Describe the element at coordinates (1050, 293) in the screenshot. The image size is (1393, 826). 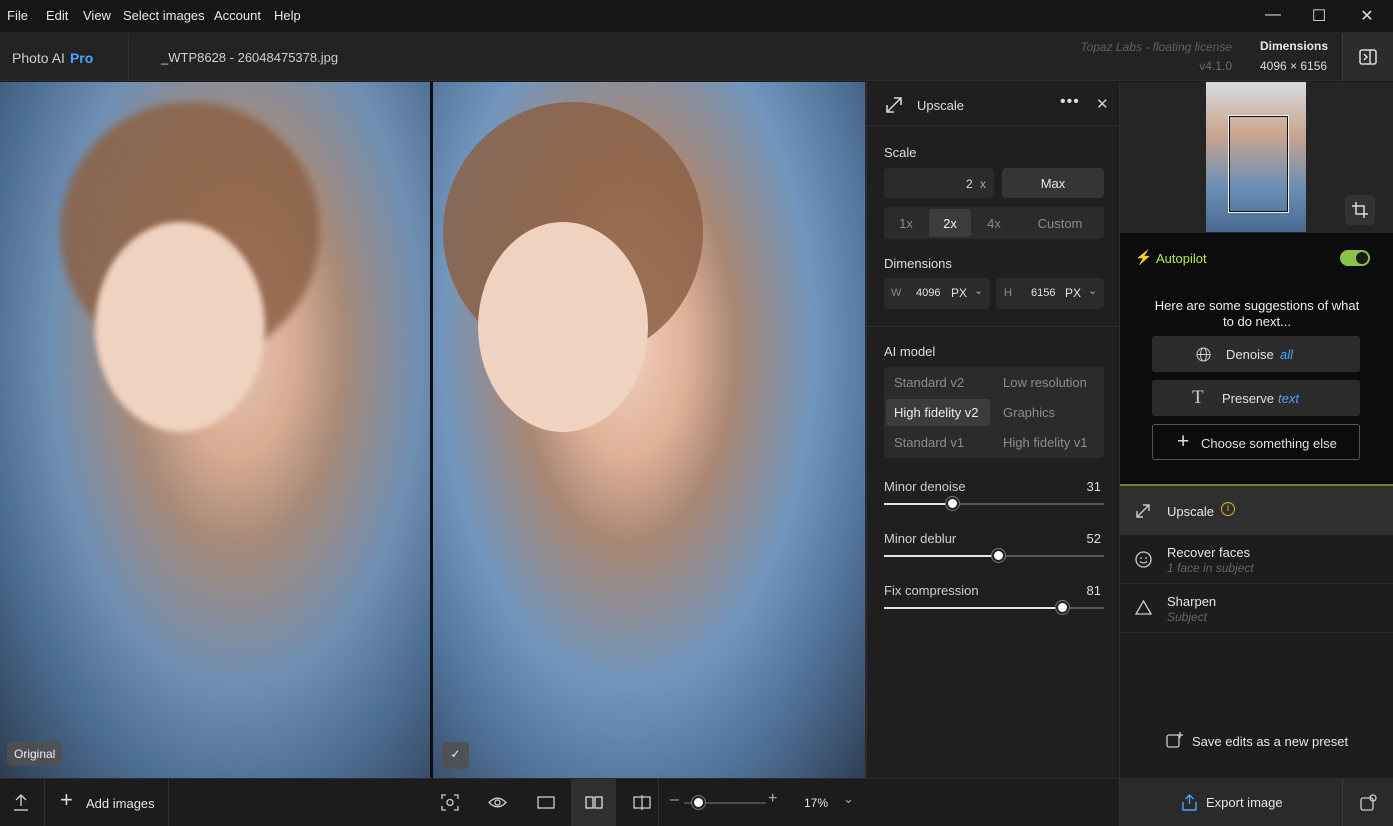
I see `height-field: H 6156 PX ⌄` at that location.